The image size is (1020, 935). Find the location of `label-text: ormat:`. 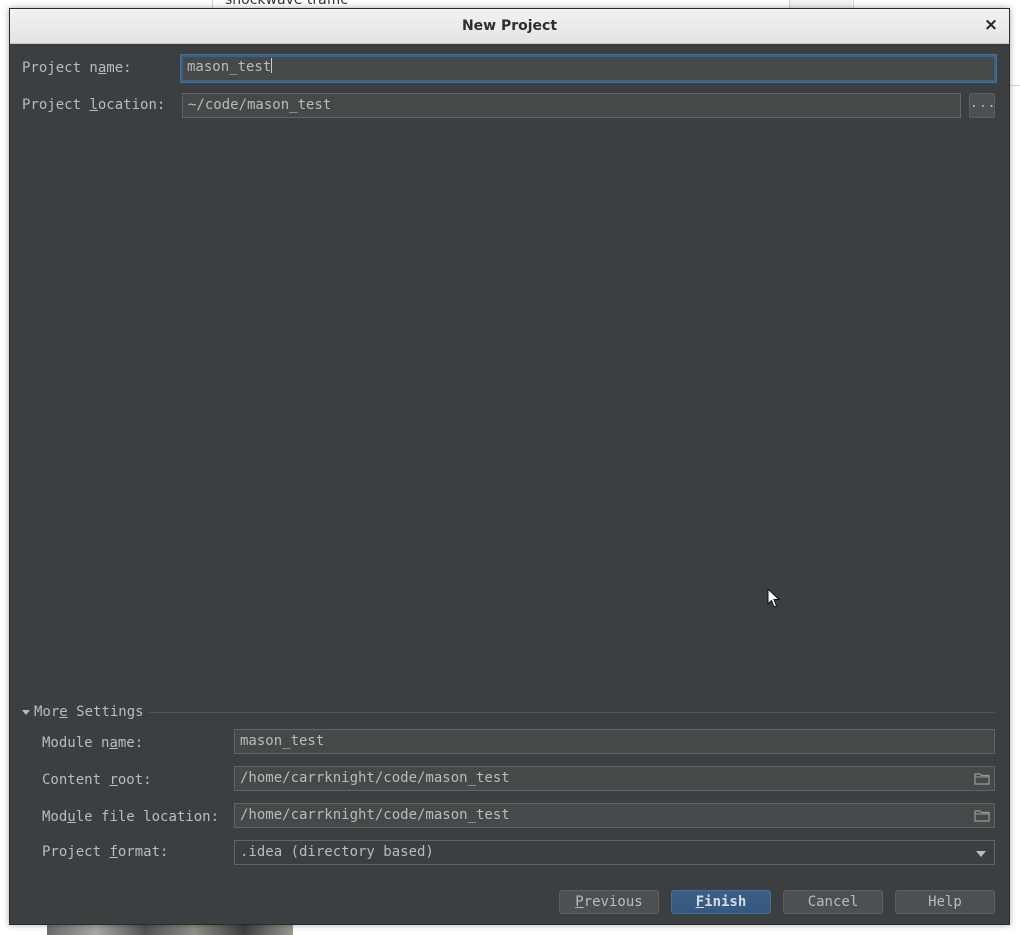

label-text: ormat: is located at coordinates (143, 852).